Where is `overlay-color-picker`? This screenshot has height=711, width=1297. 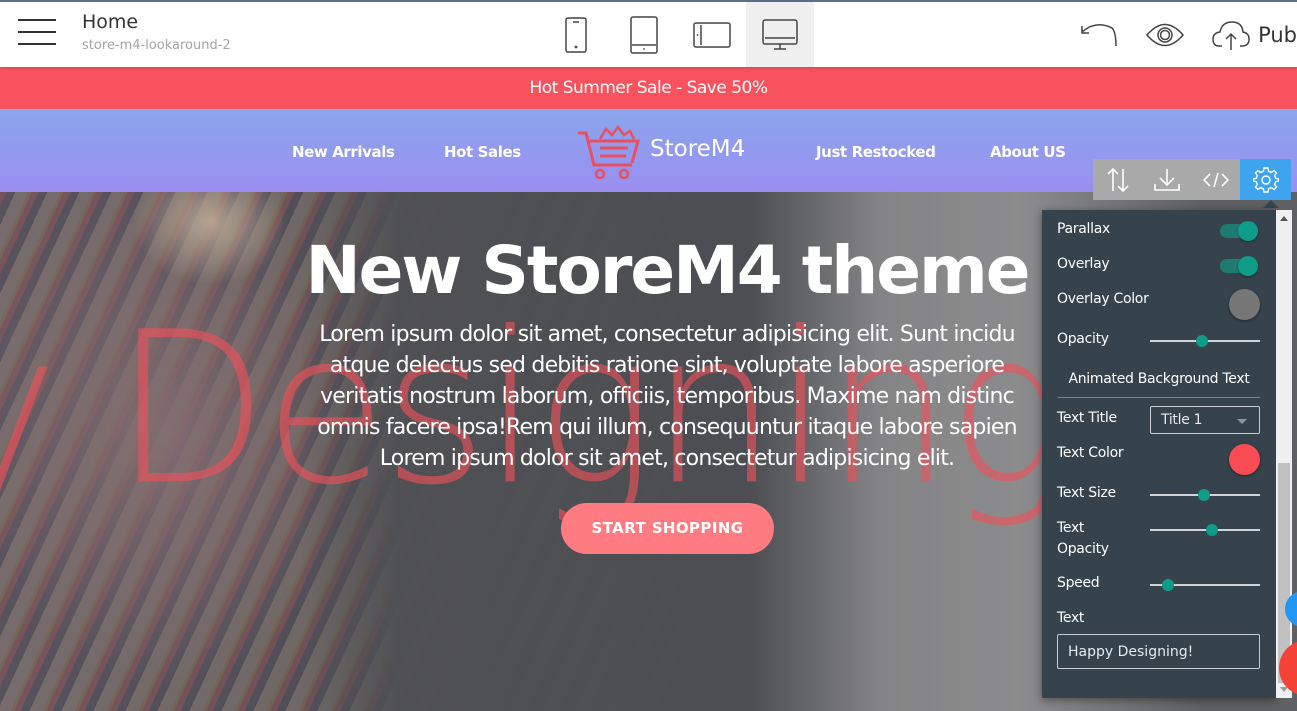
overlay-color-picker is located at coordinates (1244, 304).